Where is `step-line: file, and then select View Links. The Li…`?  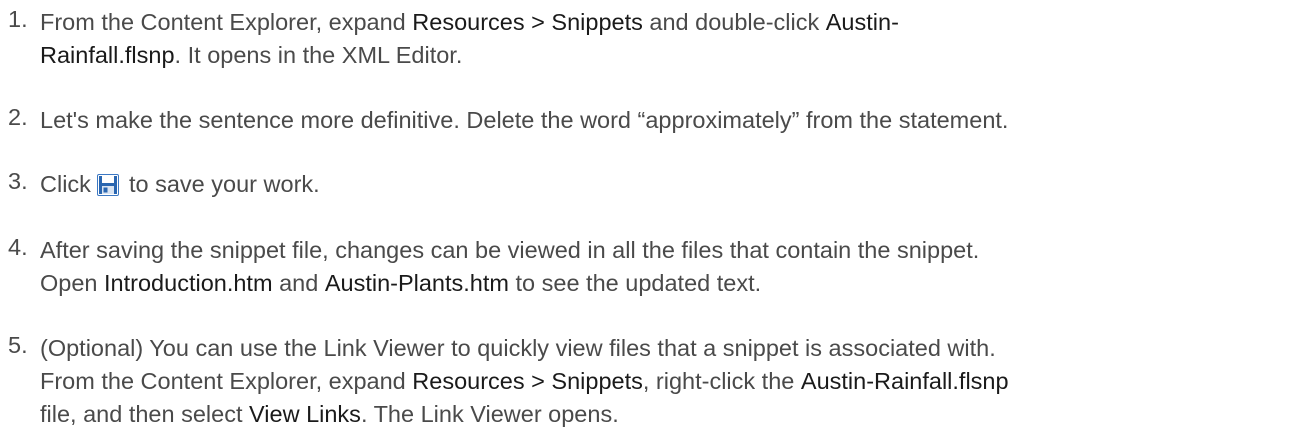
step-line: file, and then select View Links. The Li… is located at coordinates (665, 414).